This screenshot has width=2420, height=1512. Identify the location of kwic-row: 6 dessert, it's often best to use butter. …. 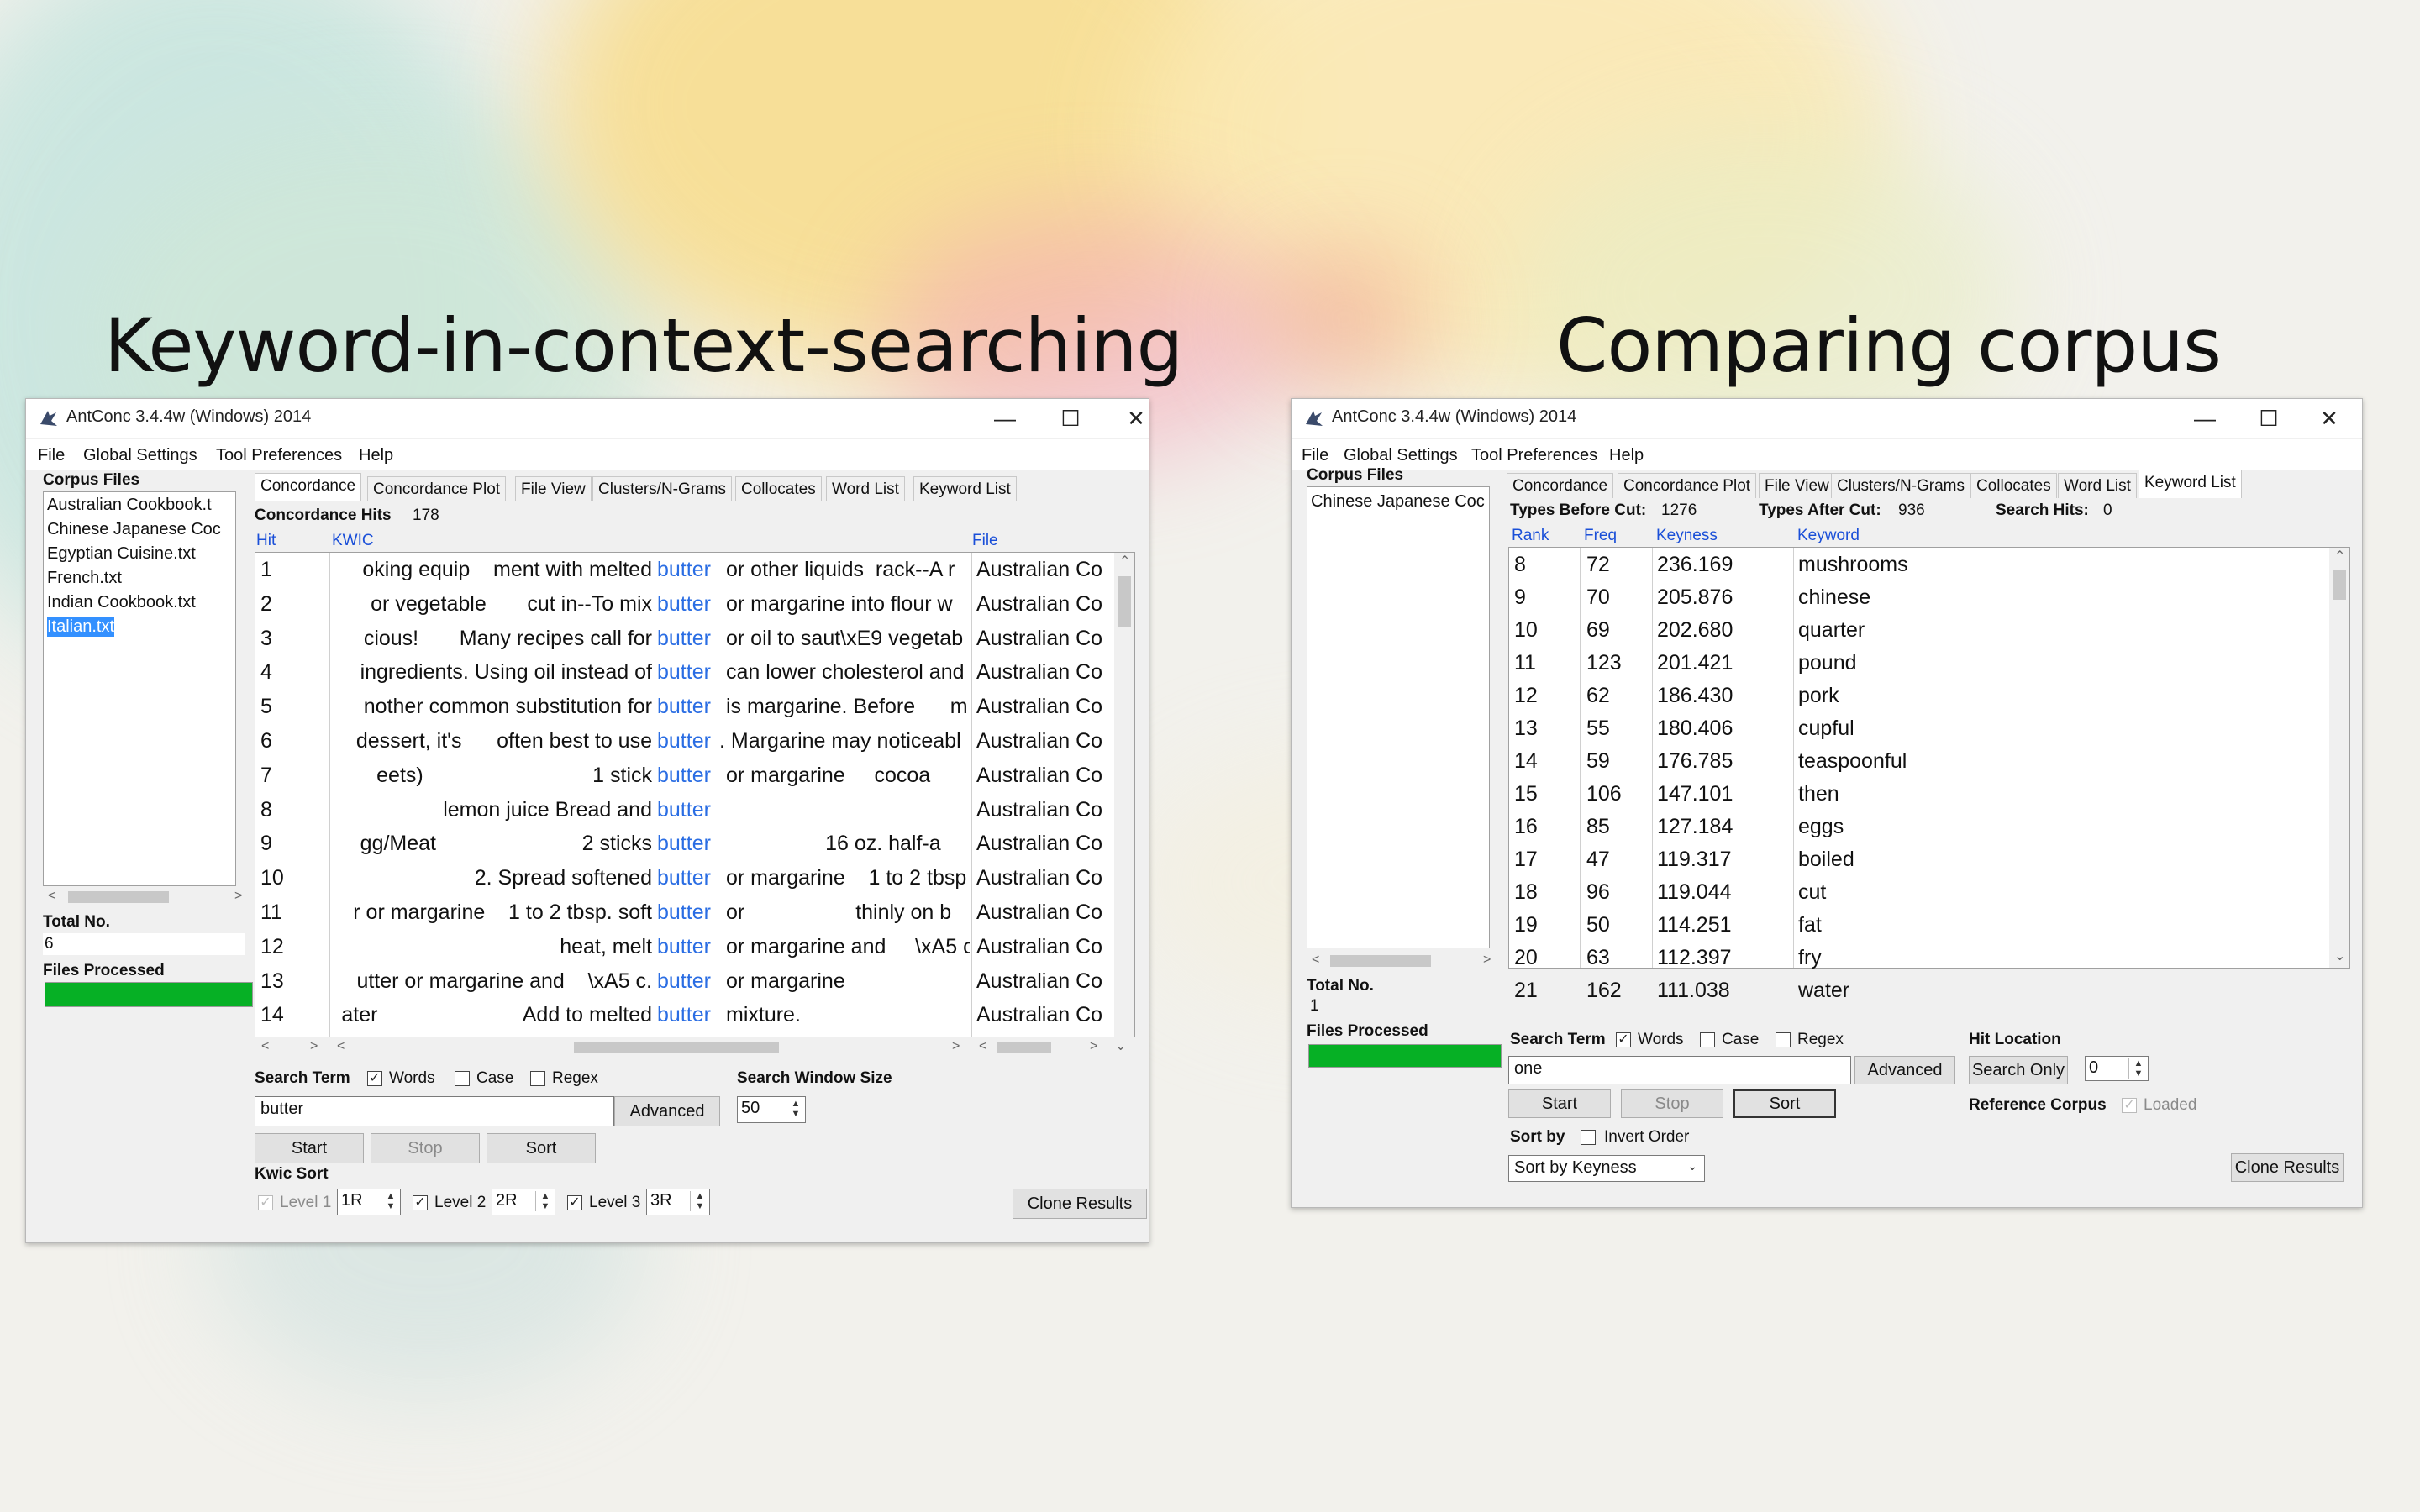
(684, 746).